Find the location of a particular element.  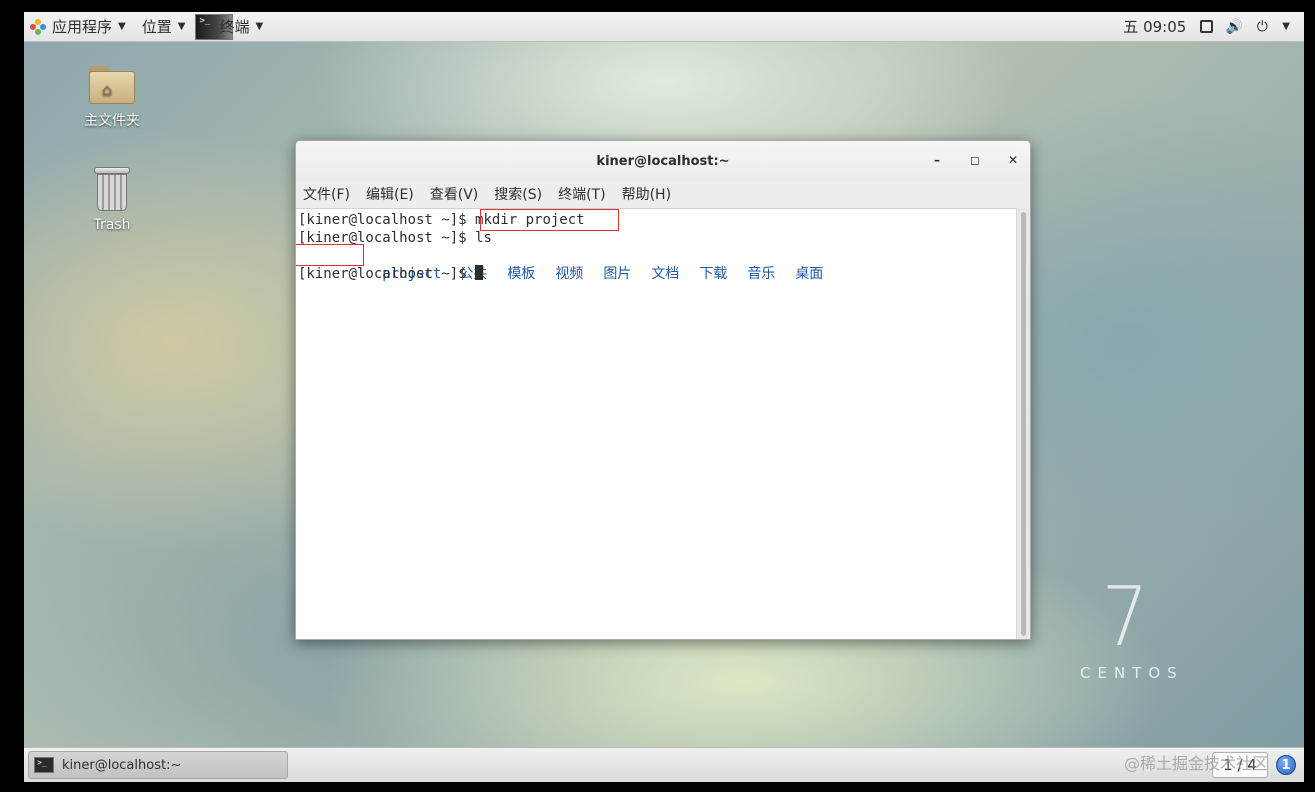

maximize-button: ◻ is located at coordinates (975, 160).